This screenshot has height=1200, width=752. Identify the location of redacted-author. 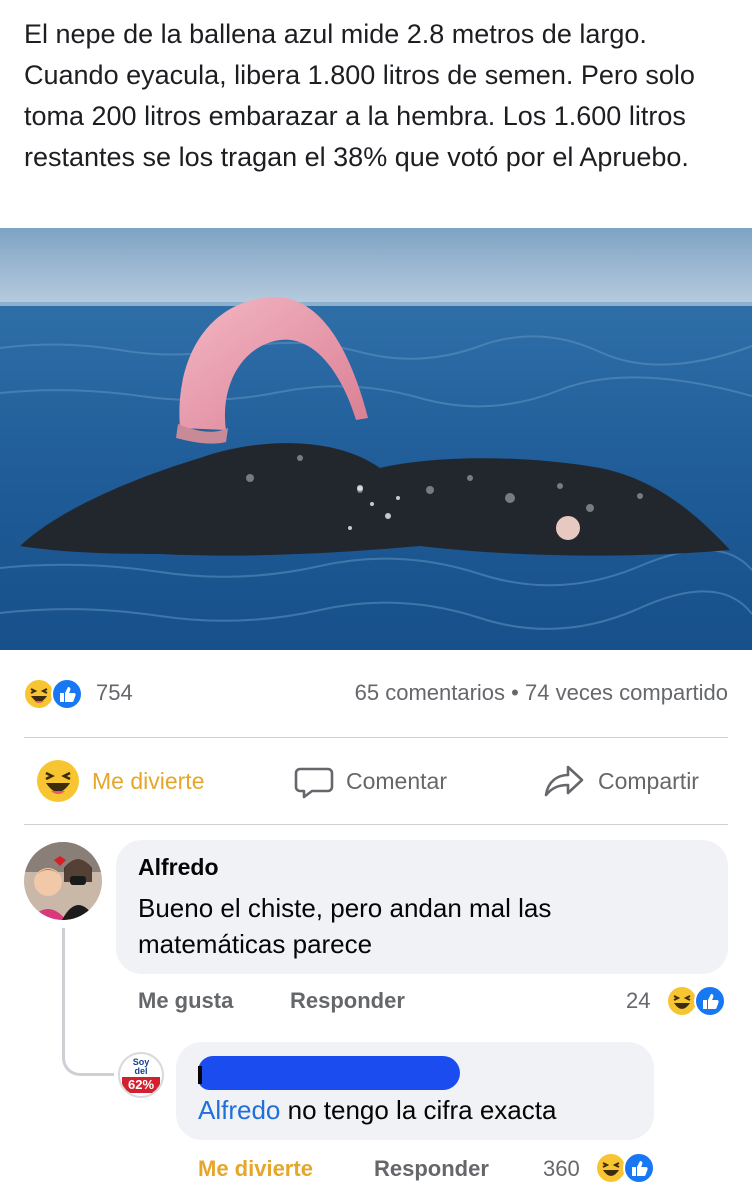
(329, 1073).